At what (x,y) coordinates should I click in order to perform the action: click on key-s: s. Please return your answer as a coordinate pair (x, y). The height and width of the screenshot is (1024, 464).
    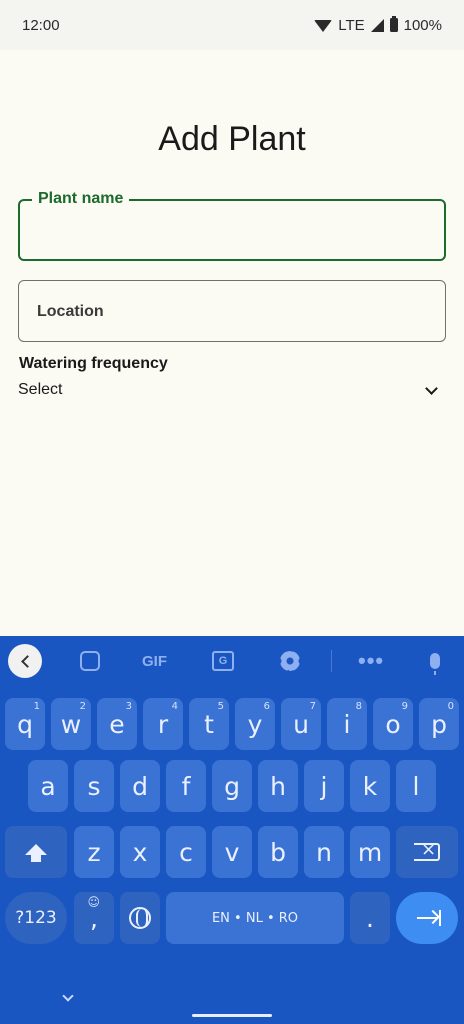
    Looking at the image, I should click on (94, 786).